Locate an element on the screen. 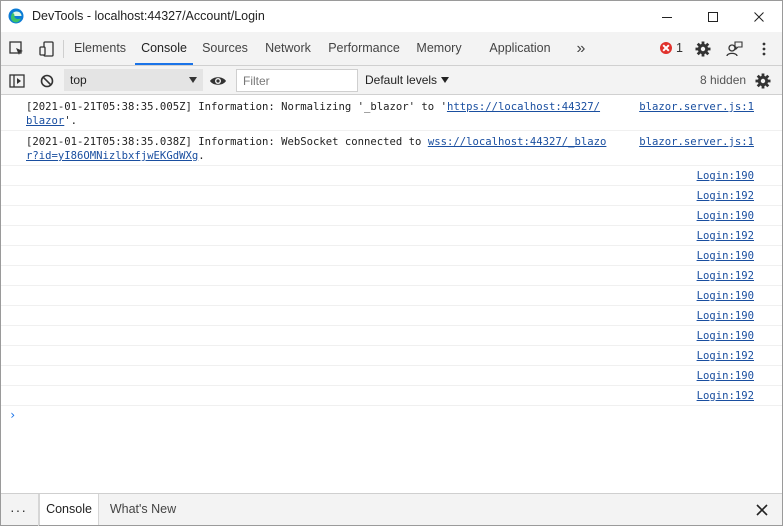 The height and width of the screenshot is (526, 783). error-icon is located at coordinates (666, 48).